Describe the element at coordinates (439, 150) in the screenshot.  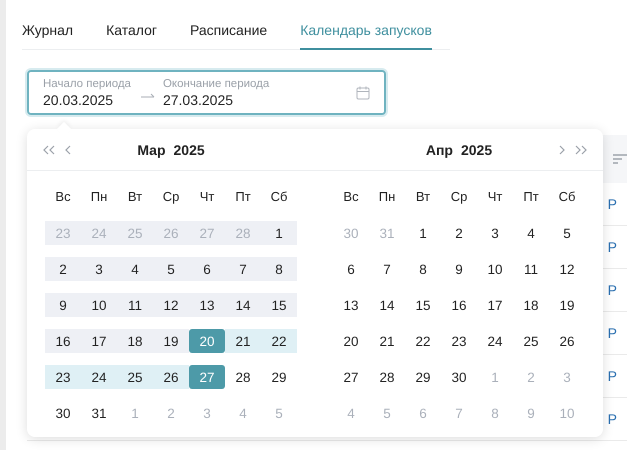
I see `month-title: Апр` at that location.